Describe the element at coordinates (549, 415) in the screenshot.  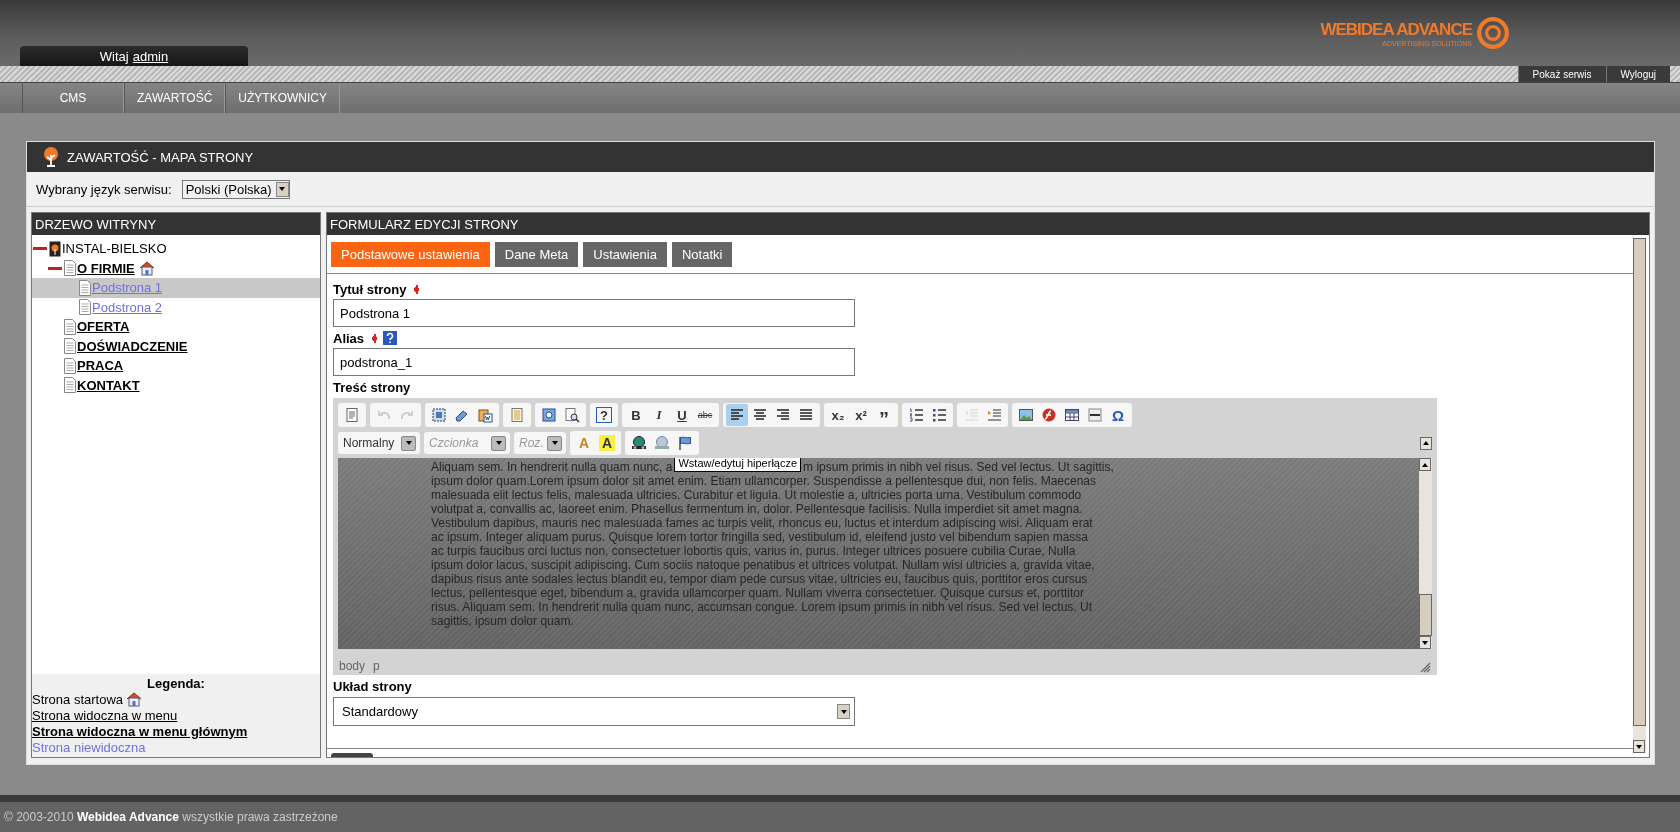
I see `preview-icon` at that location.